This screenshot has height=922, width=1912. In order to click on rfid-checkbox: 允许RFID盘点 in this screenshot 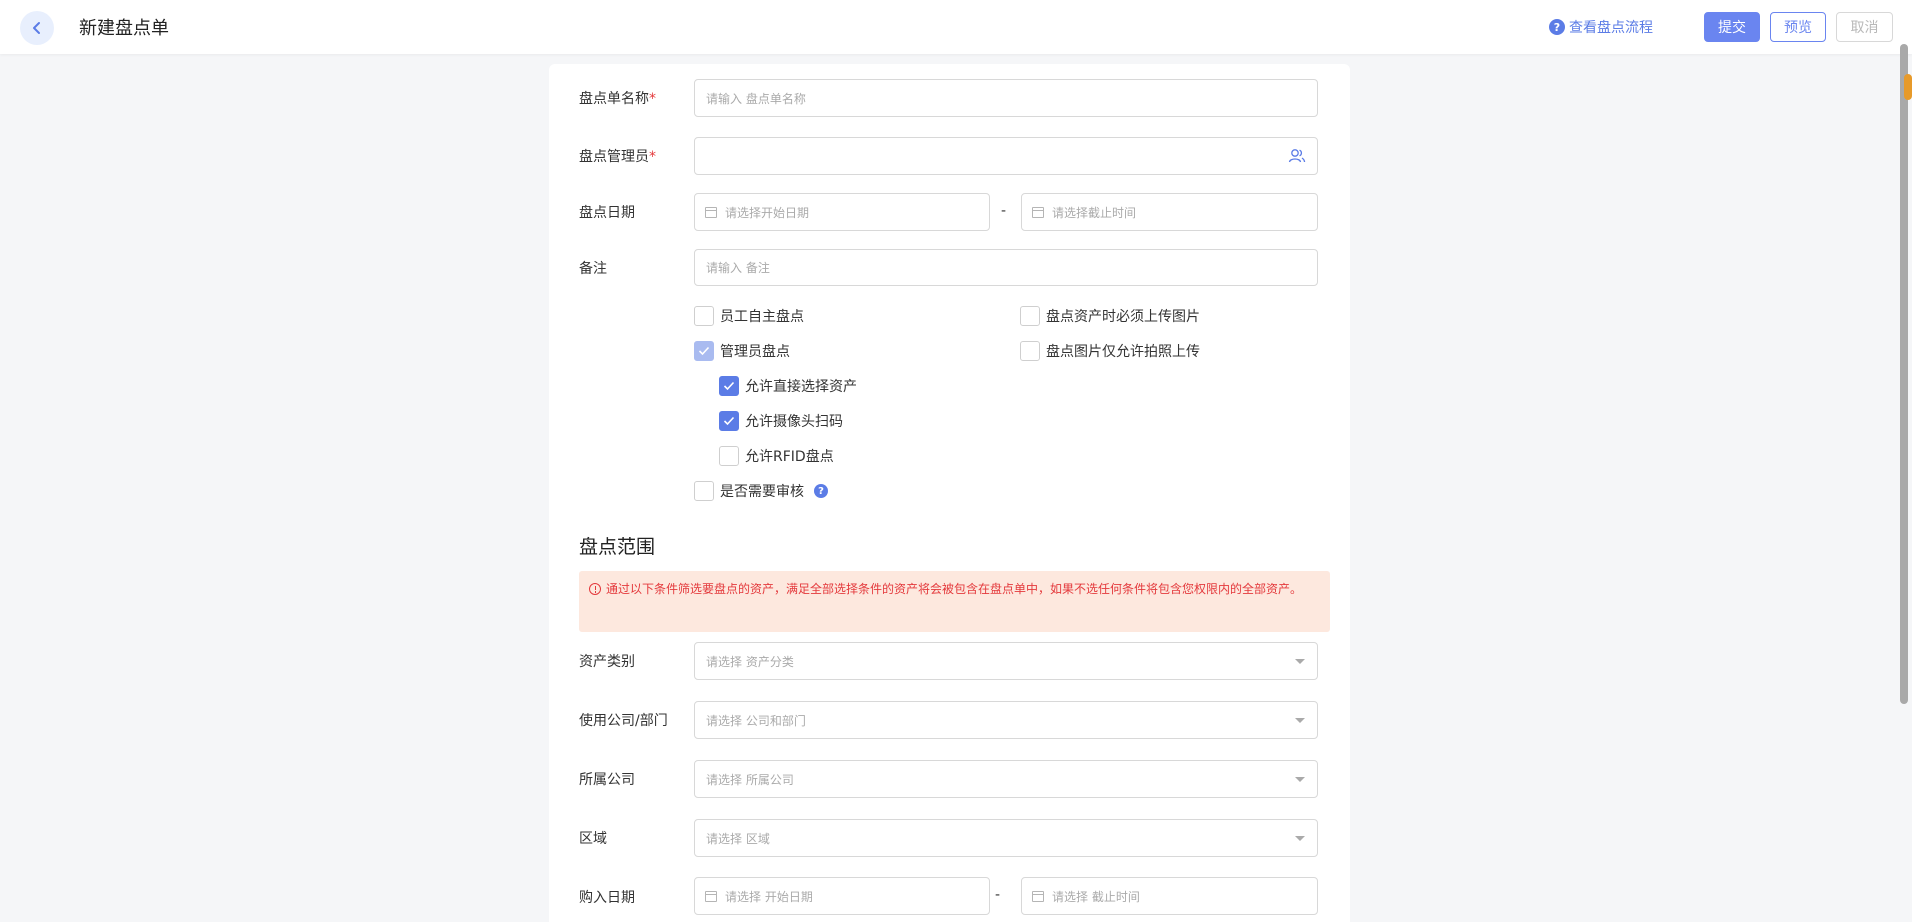, I will do `click(776, 456)`.